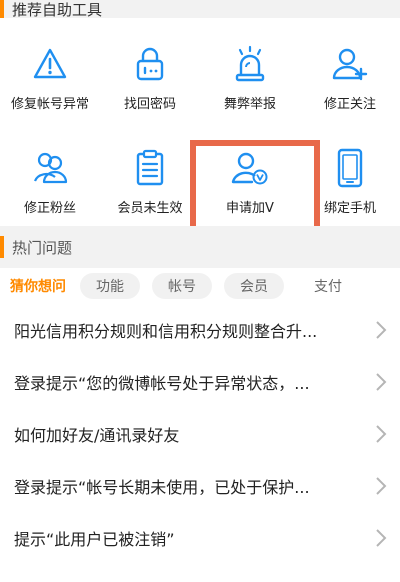 The image size is (400, 582). Describe the element at coordinates (200, 247) in the screenshot. I see `hot-section-header: 热门问题` at that location.